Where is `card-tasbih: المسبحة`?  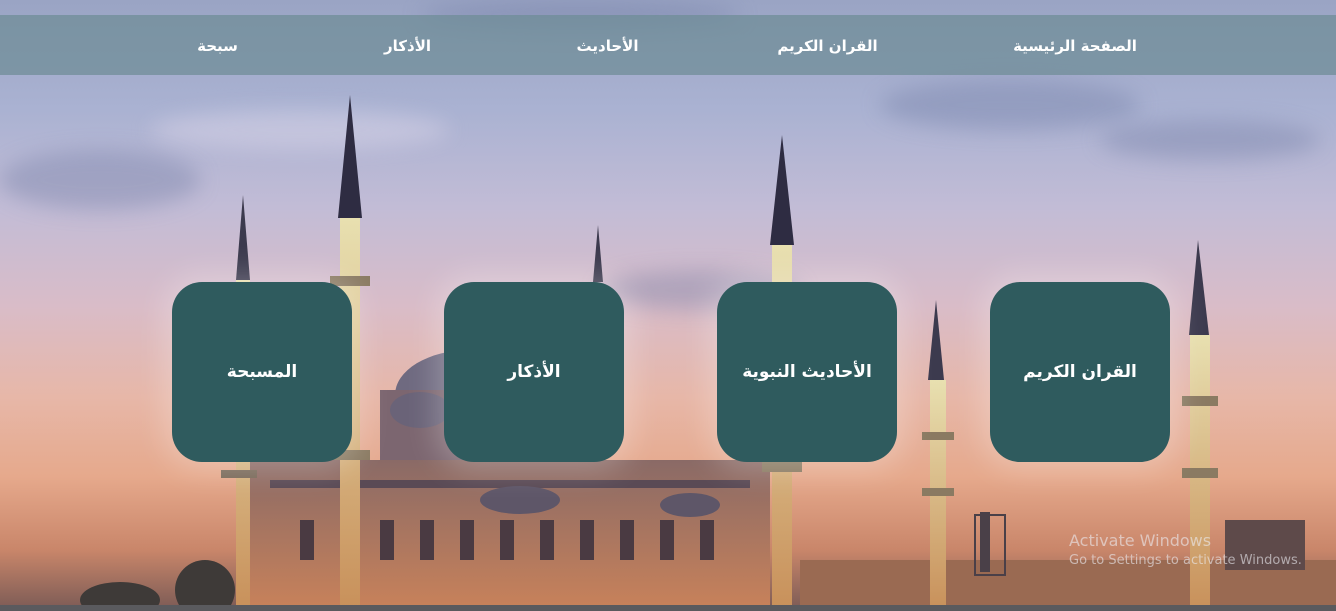
card-tasbih: المسبحة is located at coordinates (262, 372).